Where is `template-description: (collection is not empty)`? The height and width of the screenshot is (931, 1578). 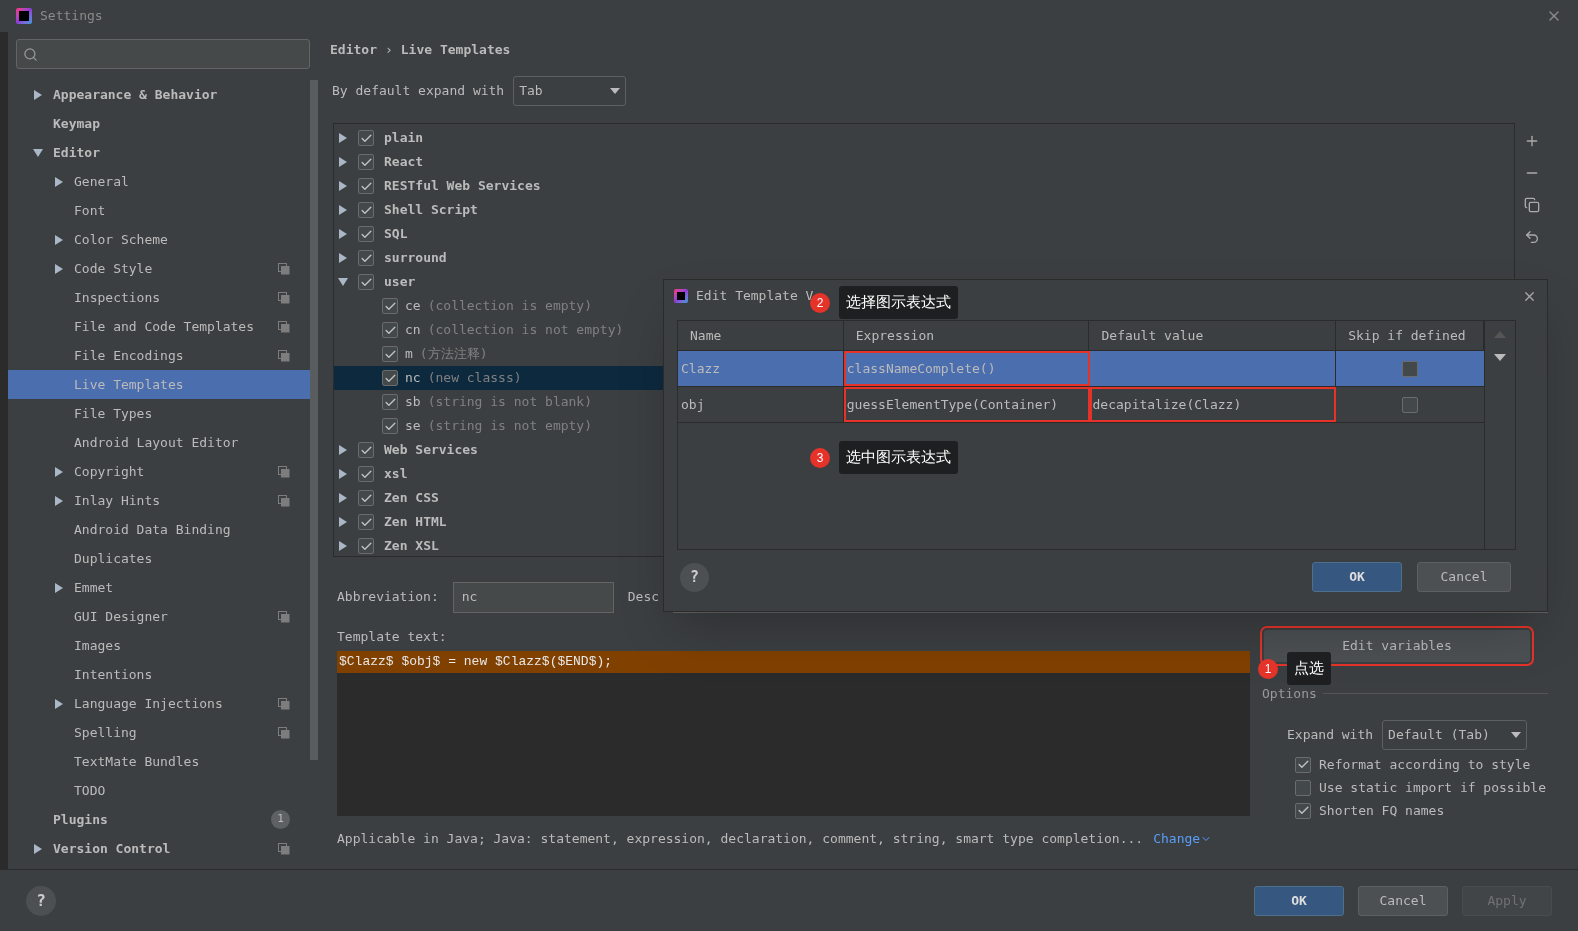 template-description: (collection is not empty) is located at coordinates (525, 330).